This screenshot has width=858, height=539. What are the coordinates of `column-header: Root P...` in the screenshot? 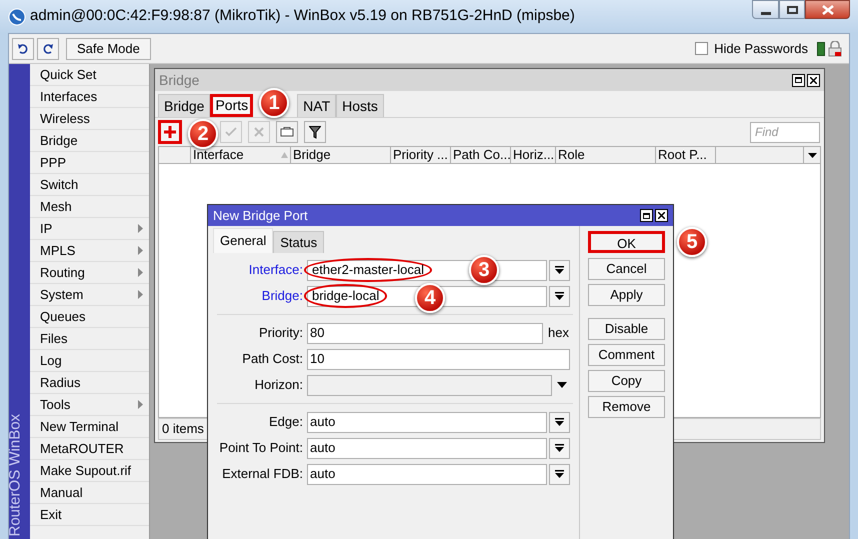 It's located at (686, 155).